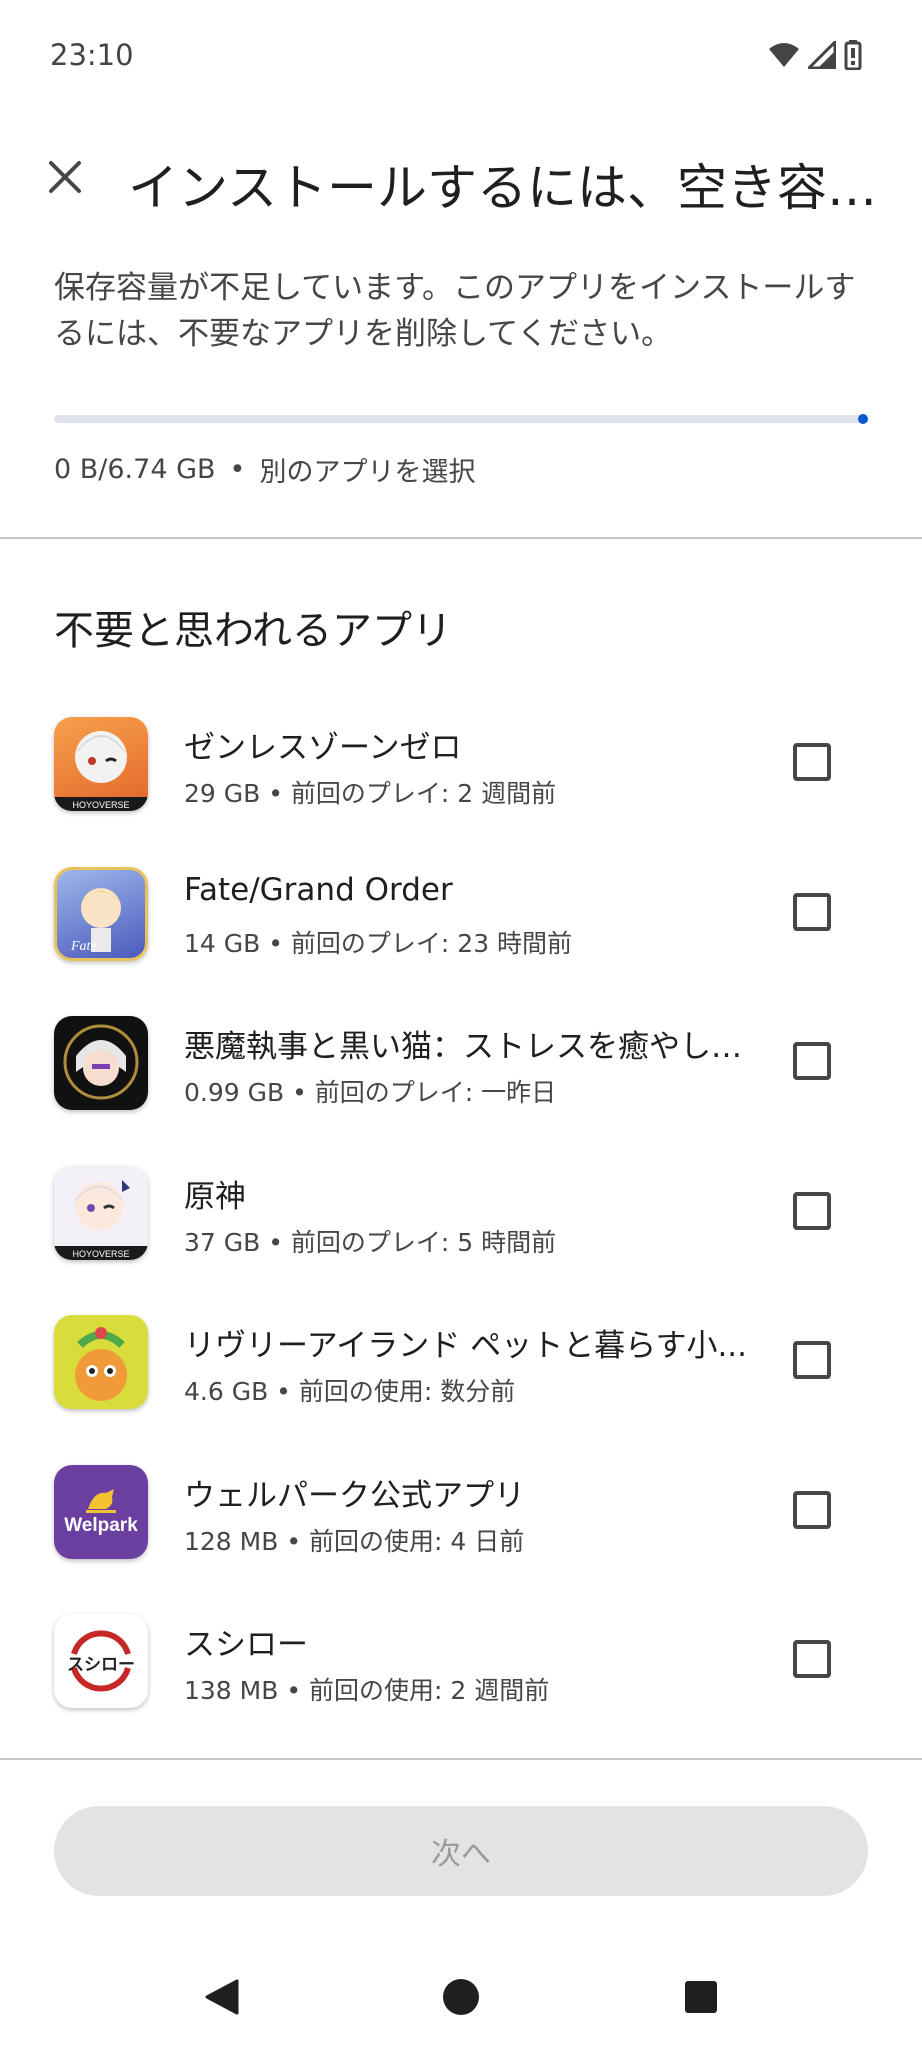  I want to click on signal-icon, so click(822, 55).